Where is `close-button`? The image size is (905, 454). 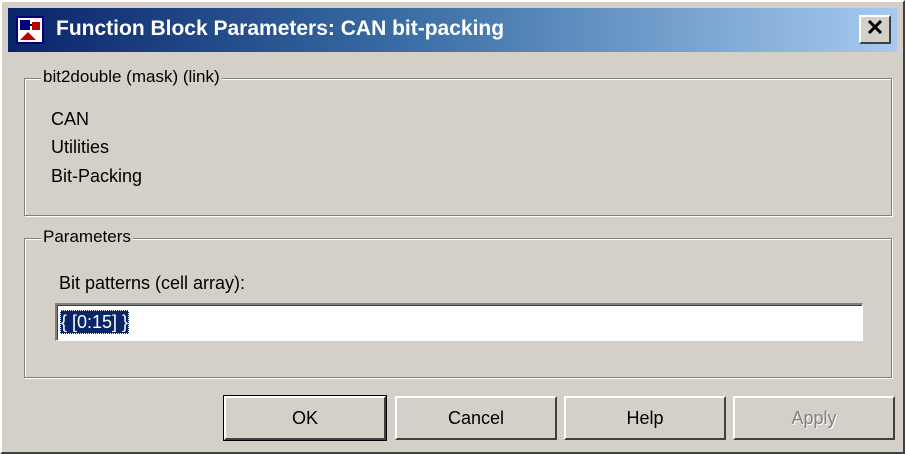 close-button is located at coordinates (875, 29).